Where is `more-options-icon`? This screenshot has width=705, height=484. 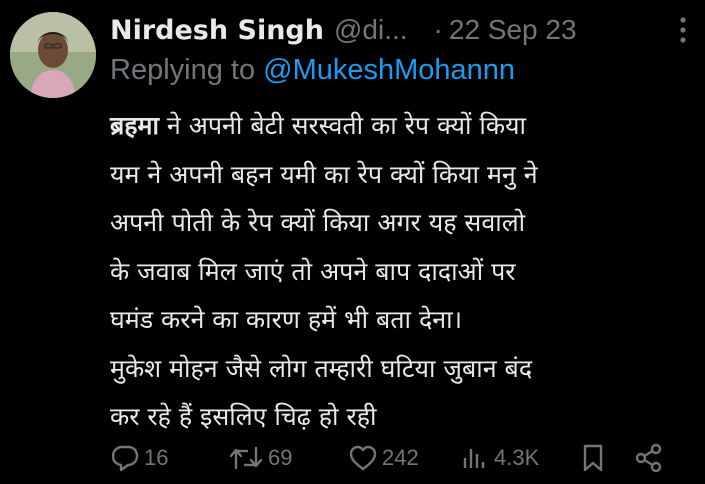 more-options-icon is located at coordinates (683, 30).